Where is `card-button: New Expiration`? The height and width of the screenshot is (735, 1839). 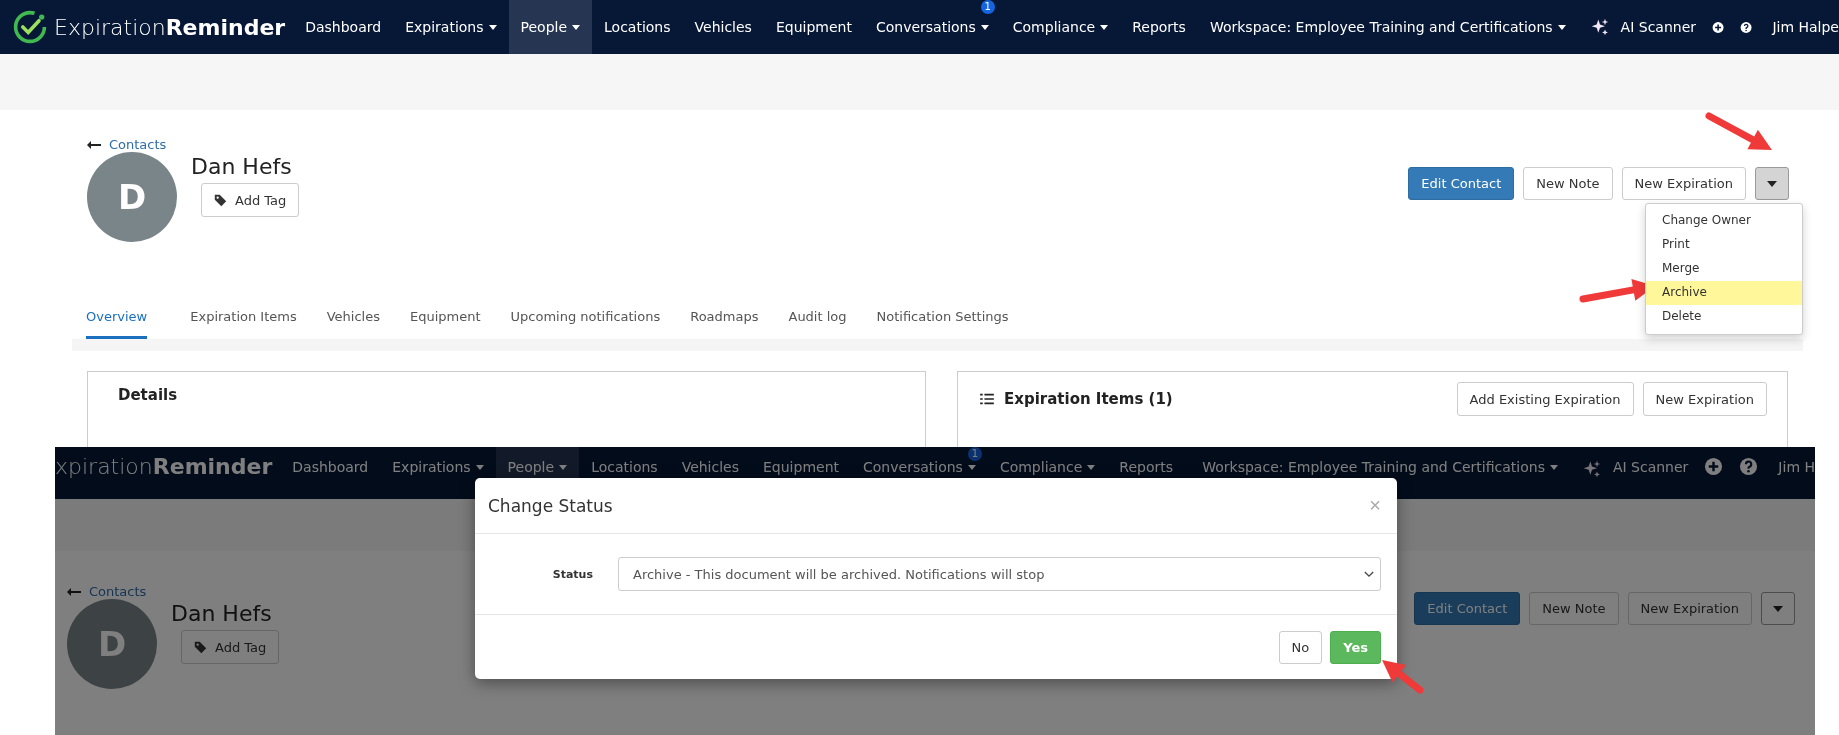
card-button: New Expiration is located at coordinates (1704, 399).